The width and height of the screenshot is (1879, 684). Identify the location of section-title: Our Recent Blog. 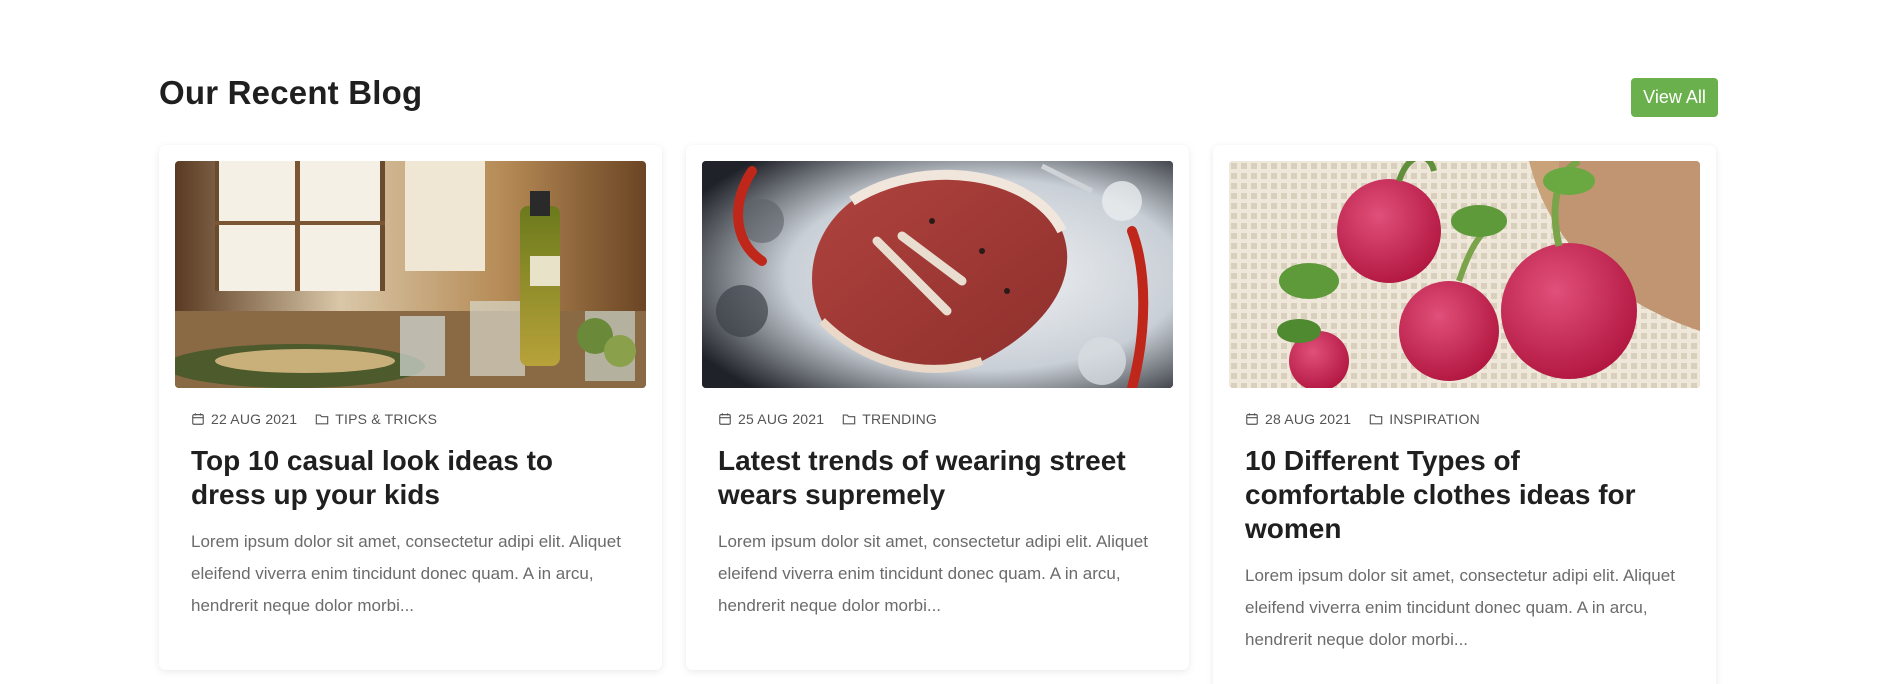
(291, 92).